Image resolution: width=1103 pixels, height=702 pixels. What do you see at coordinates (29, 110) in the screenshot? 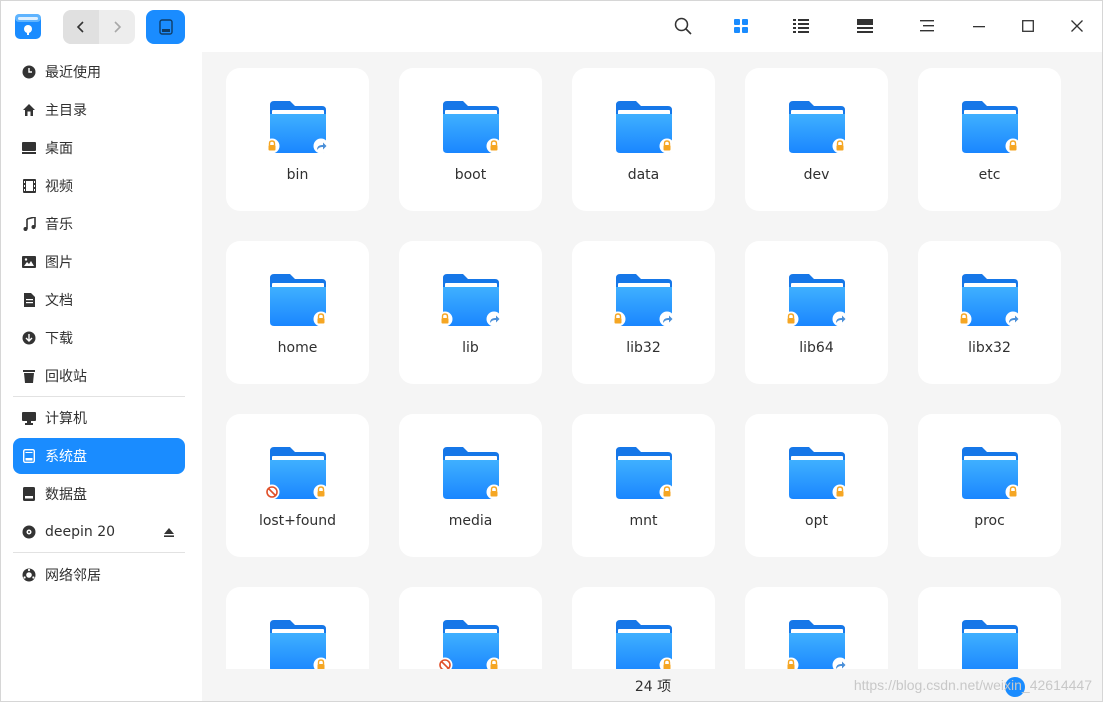
I see `home-icon` at bounding box center [29, 110].